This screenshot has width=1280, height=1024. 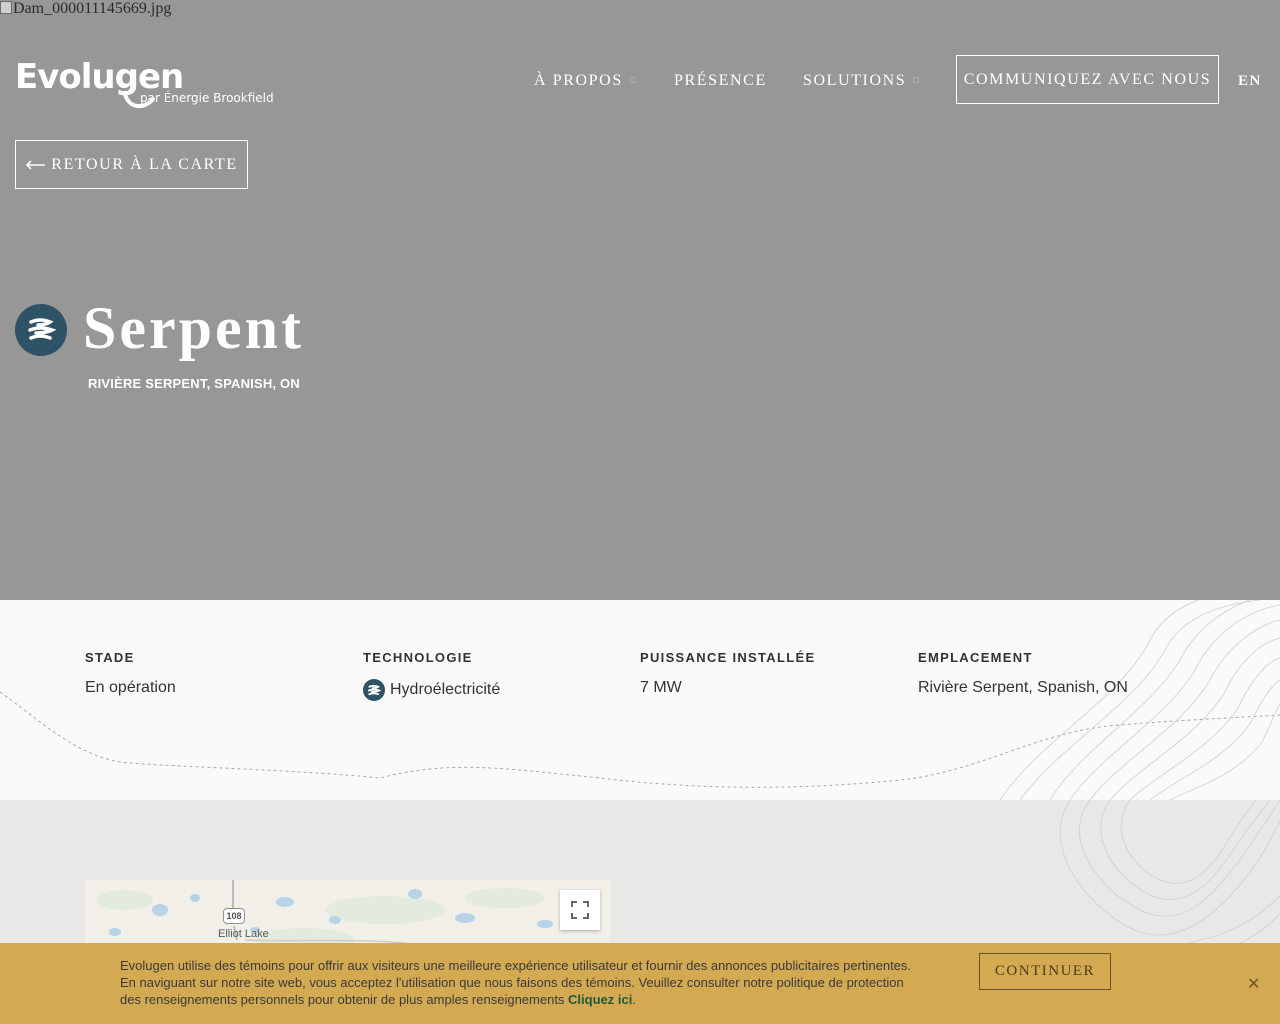 What do you see at coordinates (975, 657) in the screenshot?
I see `fact-label: EMPLACEMENT` at bounding box center [975, 657].